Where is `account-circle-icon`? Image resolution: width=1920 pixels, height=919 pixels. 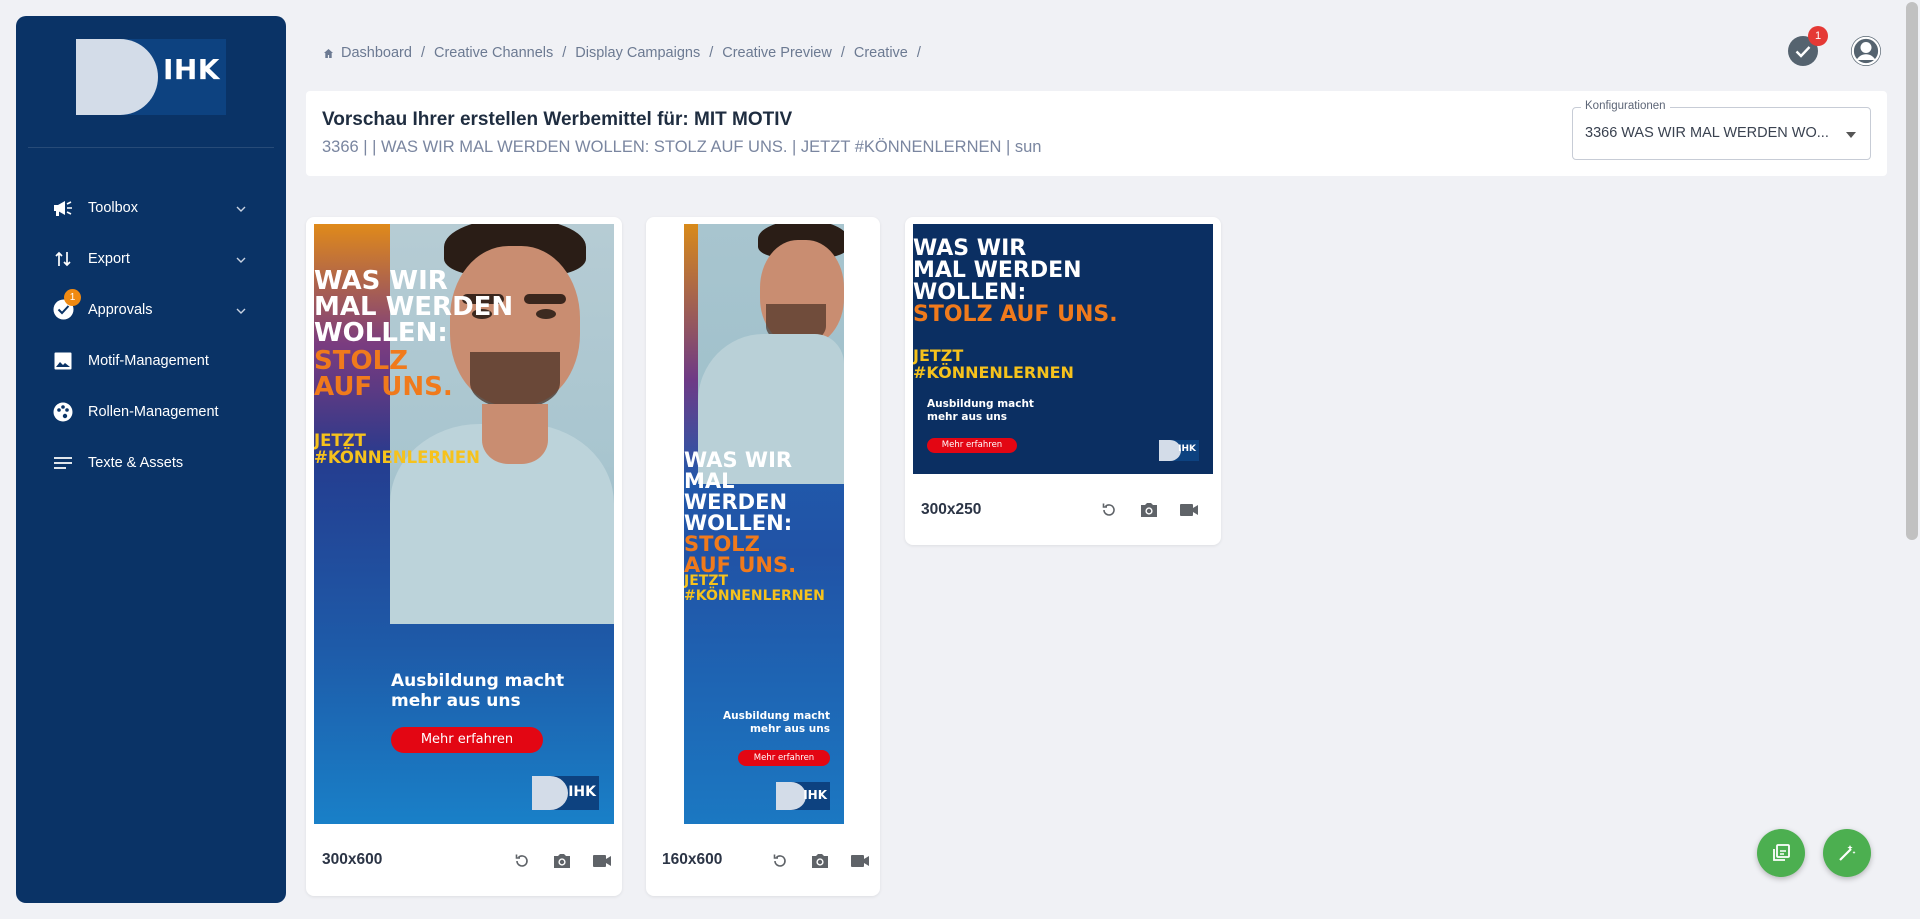
account-circle-icon is located at coordinates (1866, 51).